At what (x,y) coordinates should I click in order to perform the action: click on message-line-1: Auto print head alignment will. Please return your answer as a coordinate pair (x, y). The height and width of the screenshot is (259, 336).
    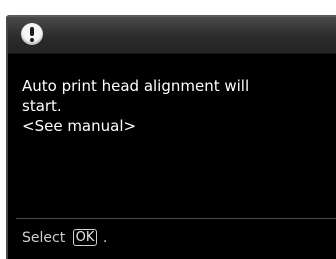
    Looking at the image, I should click on (136, 86).